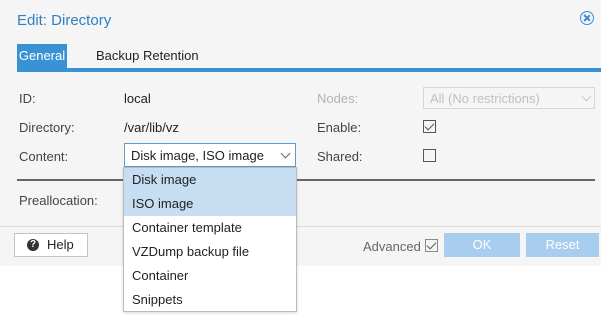 Image resolution: width=601 pixels, height=317 pixels. I want to click on dialog-title: Edit: Directory, so click(64, 20).